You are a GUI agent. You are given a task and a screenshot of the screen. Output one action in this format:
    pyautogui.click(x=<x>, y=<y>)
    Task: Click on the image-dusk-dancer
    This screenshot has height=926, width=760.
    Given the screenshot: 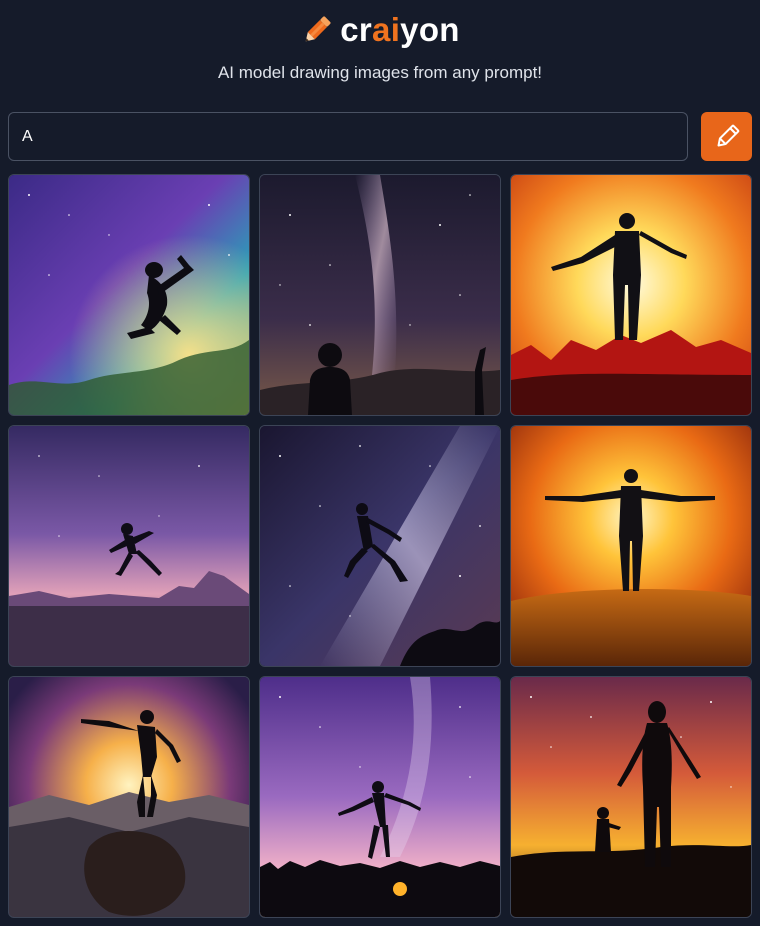 What is the action you would take?
    pyautogui.click(x=129, y=546)
    